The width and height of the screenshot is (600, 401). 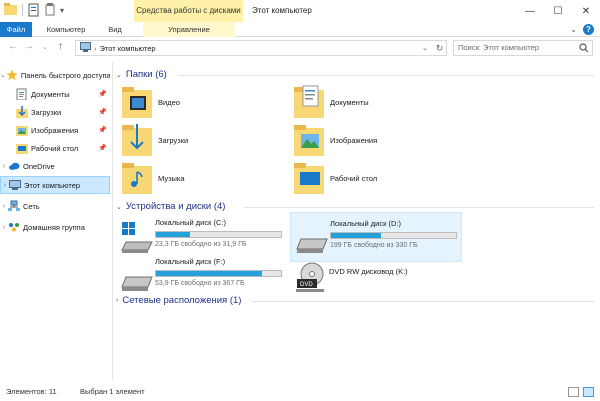 What do you see at coordinates (60, 46) in the screenshot?
I see `up-arrow-icon: ↑` at bounding box center [60, 46].